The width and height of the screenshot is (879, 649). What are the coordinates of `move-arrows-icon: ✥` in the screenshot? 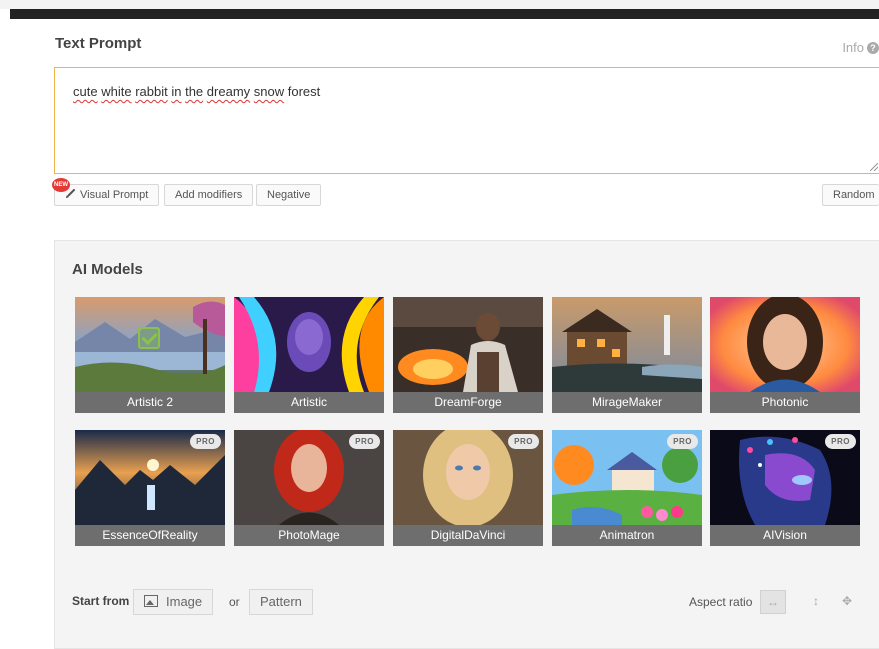 It's located at (847, 601).